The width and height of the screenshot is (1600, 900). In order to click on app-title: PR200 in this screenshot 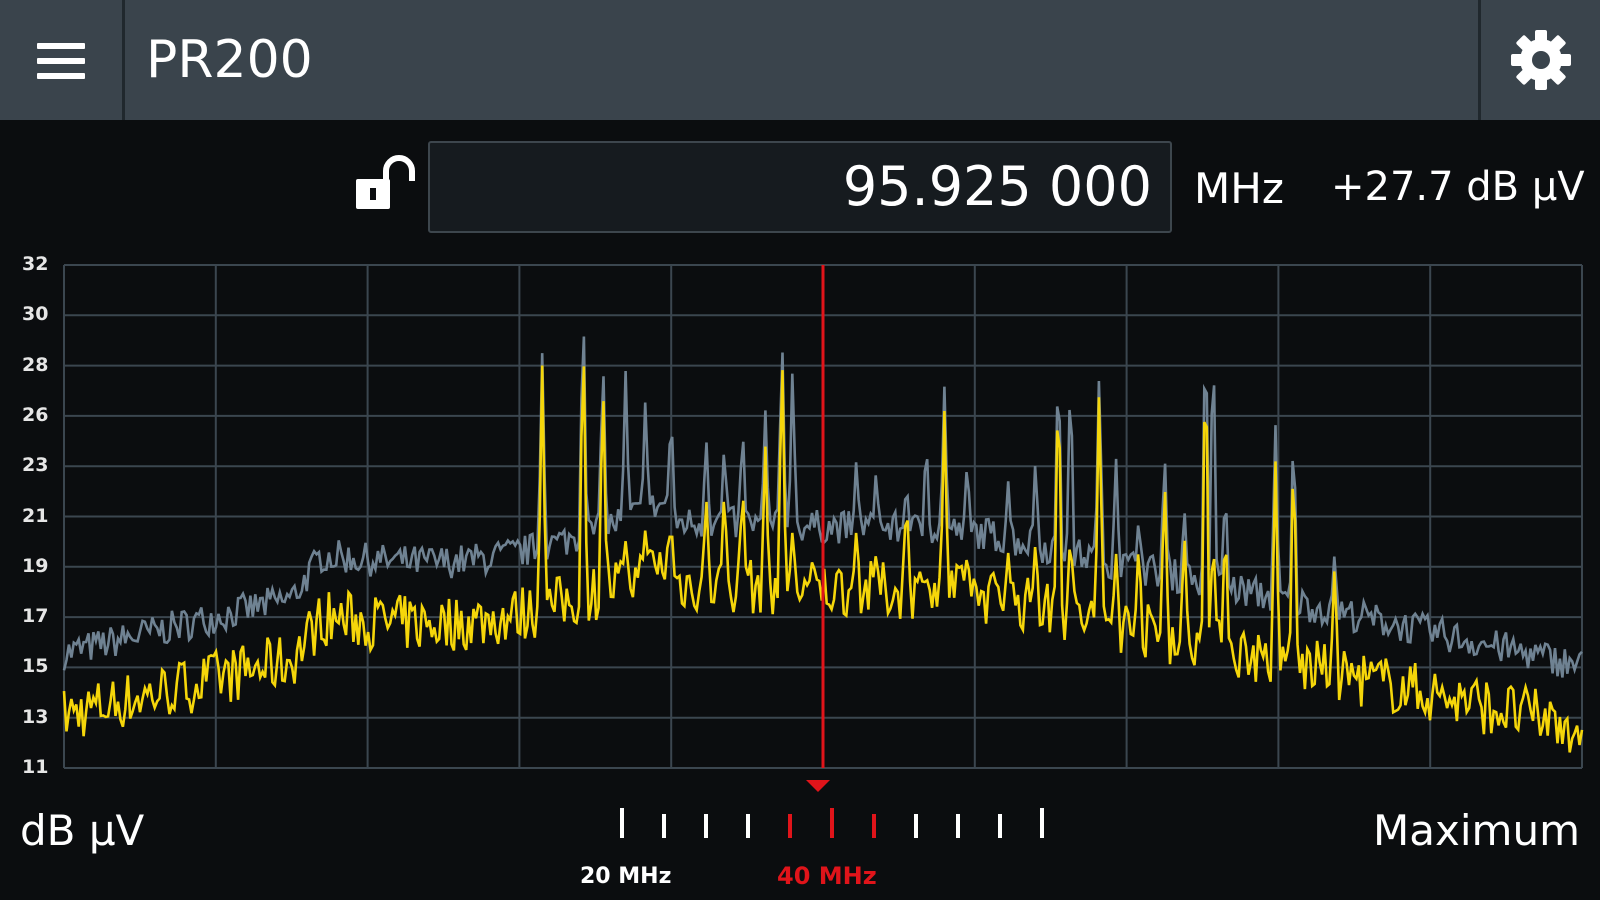, I will do `click(229, 60)`.